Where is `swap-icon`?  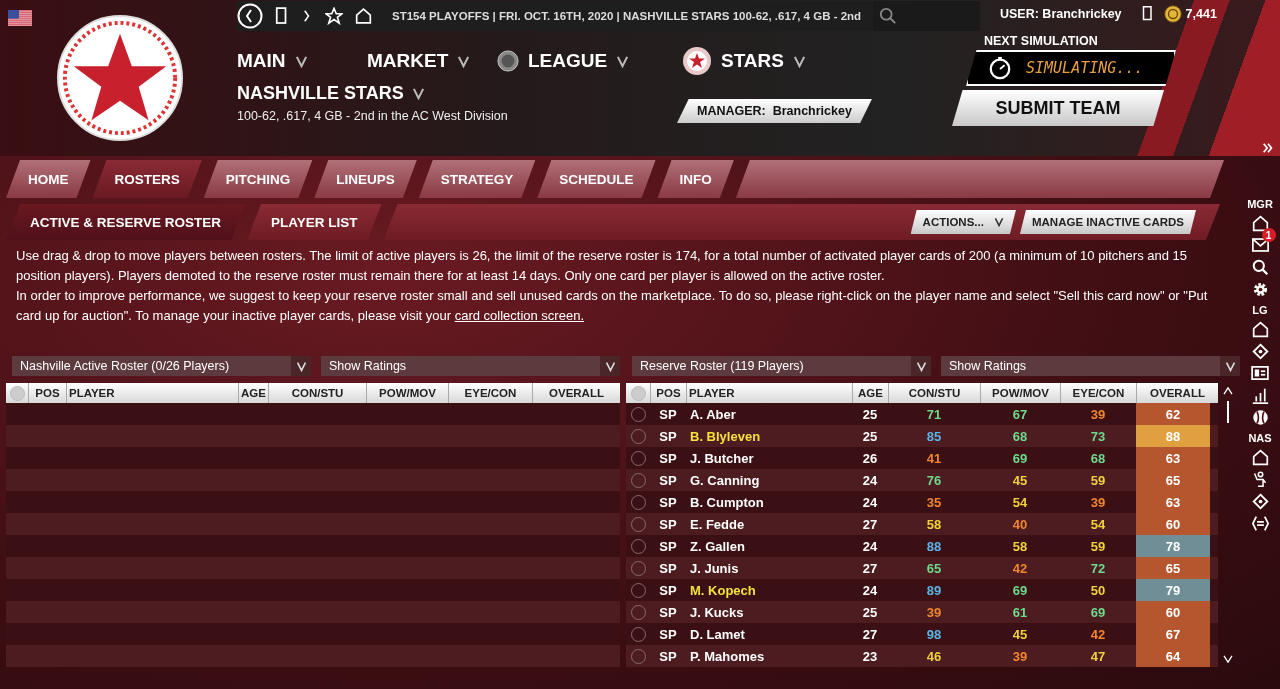
swap-icon is located at coordinates (1260, 523).